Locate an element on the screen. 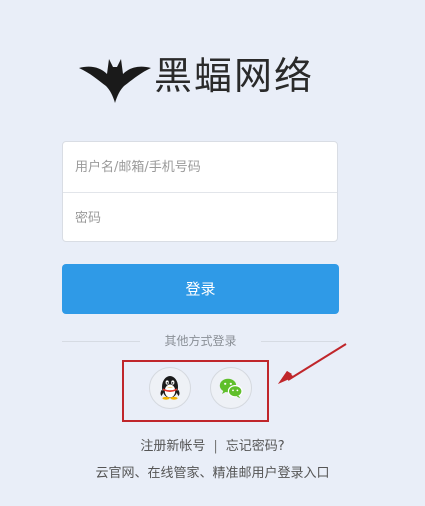 The height and width of the screenshot is (506, 425). bat-logo-icon is located at coordinates (115, 81).